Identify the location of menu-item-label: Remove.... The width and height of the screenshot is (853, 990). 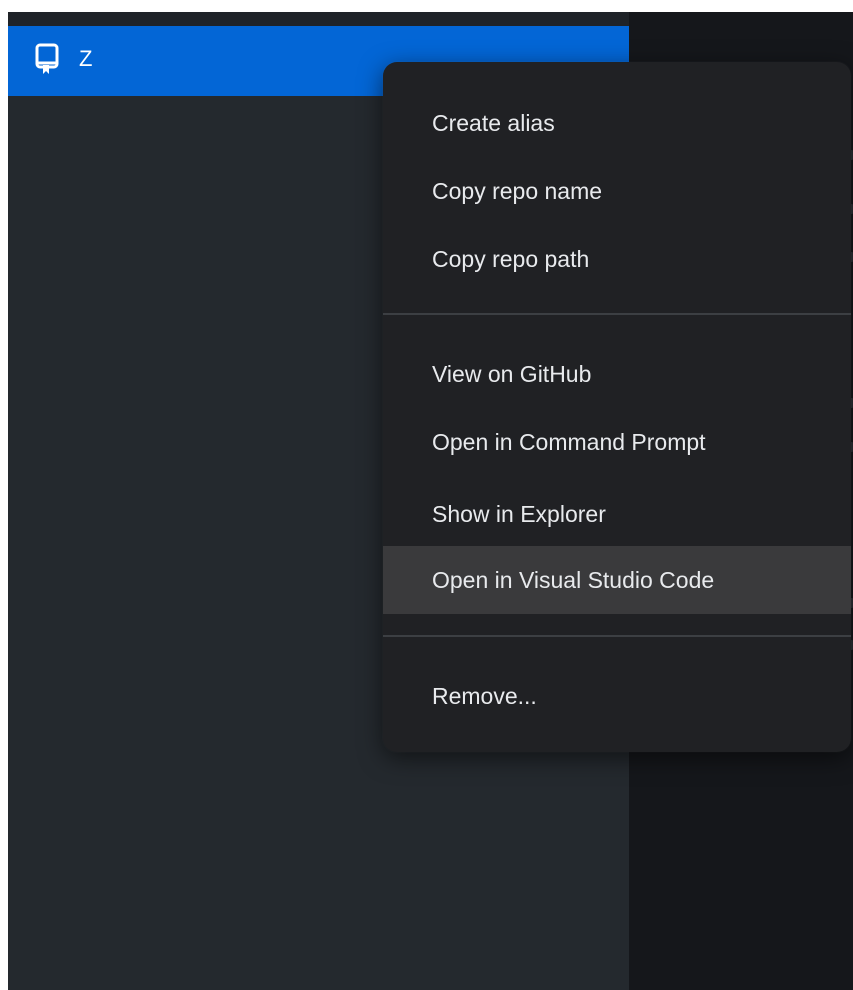
(484, 696).